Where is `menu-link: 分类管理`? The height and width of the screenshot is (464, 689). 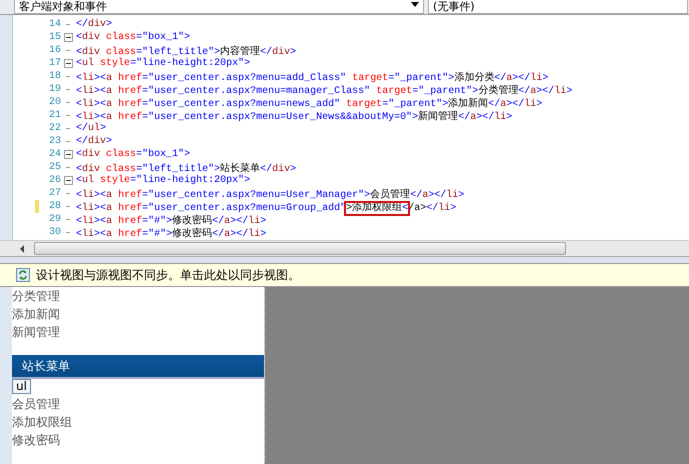
menu-link: 分类管理 is located at coordinates (138, 296).